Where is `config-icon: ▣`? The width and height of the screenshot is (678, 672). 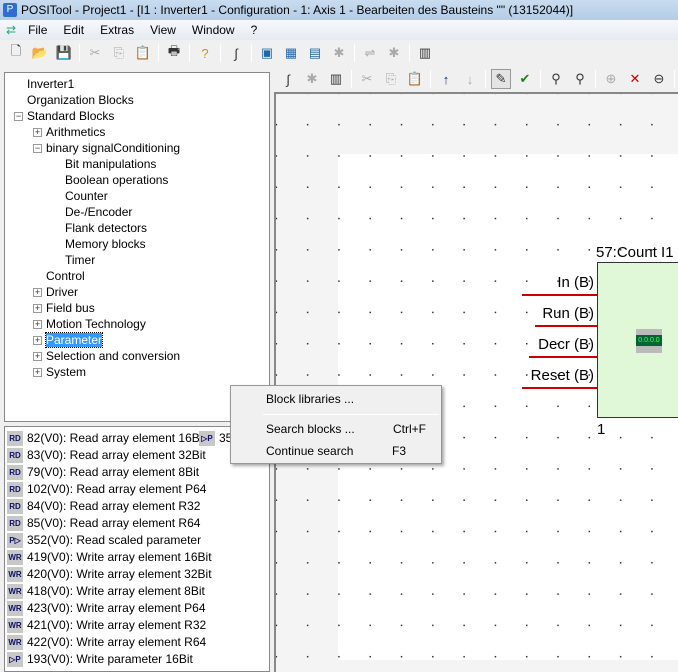 config-icon: ▣ is located at coordinates (267, 53).